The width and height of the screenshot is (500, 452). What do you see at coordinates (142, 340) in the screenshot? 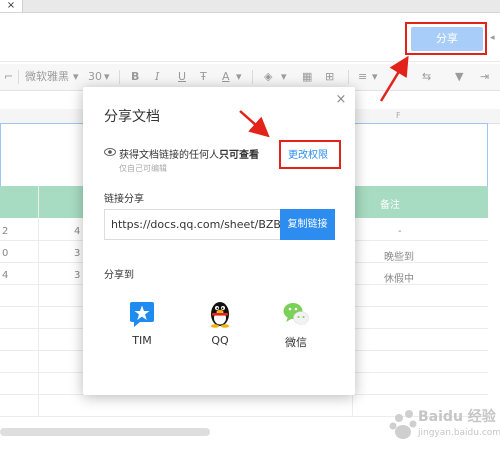
I see `tim-label: TIM` at bounding box center [142, 340].